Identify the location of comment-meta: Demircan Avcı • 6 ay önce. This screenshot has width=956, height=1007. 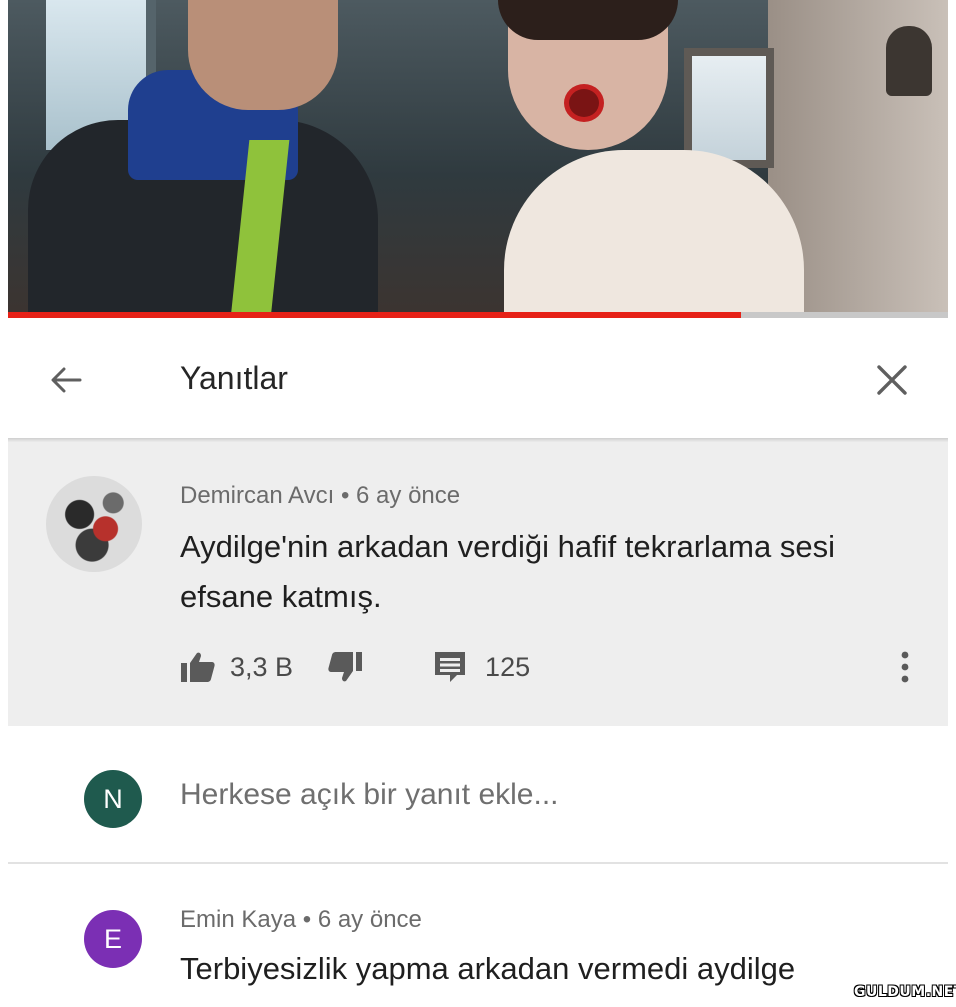
(320, 496).